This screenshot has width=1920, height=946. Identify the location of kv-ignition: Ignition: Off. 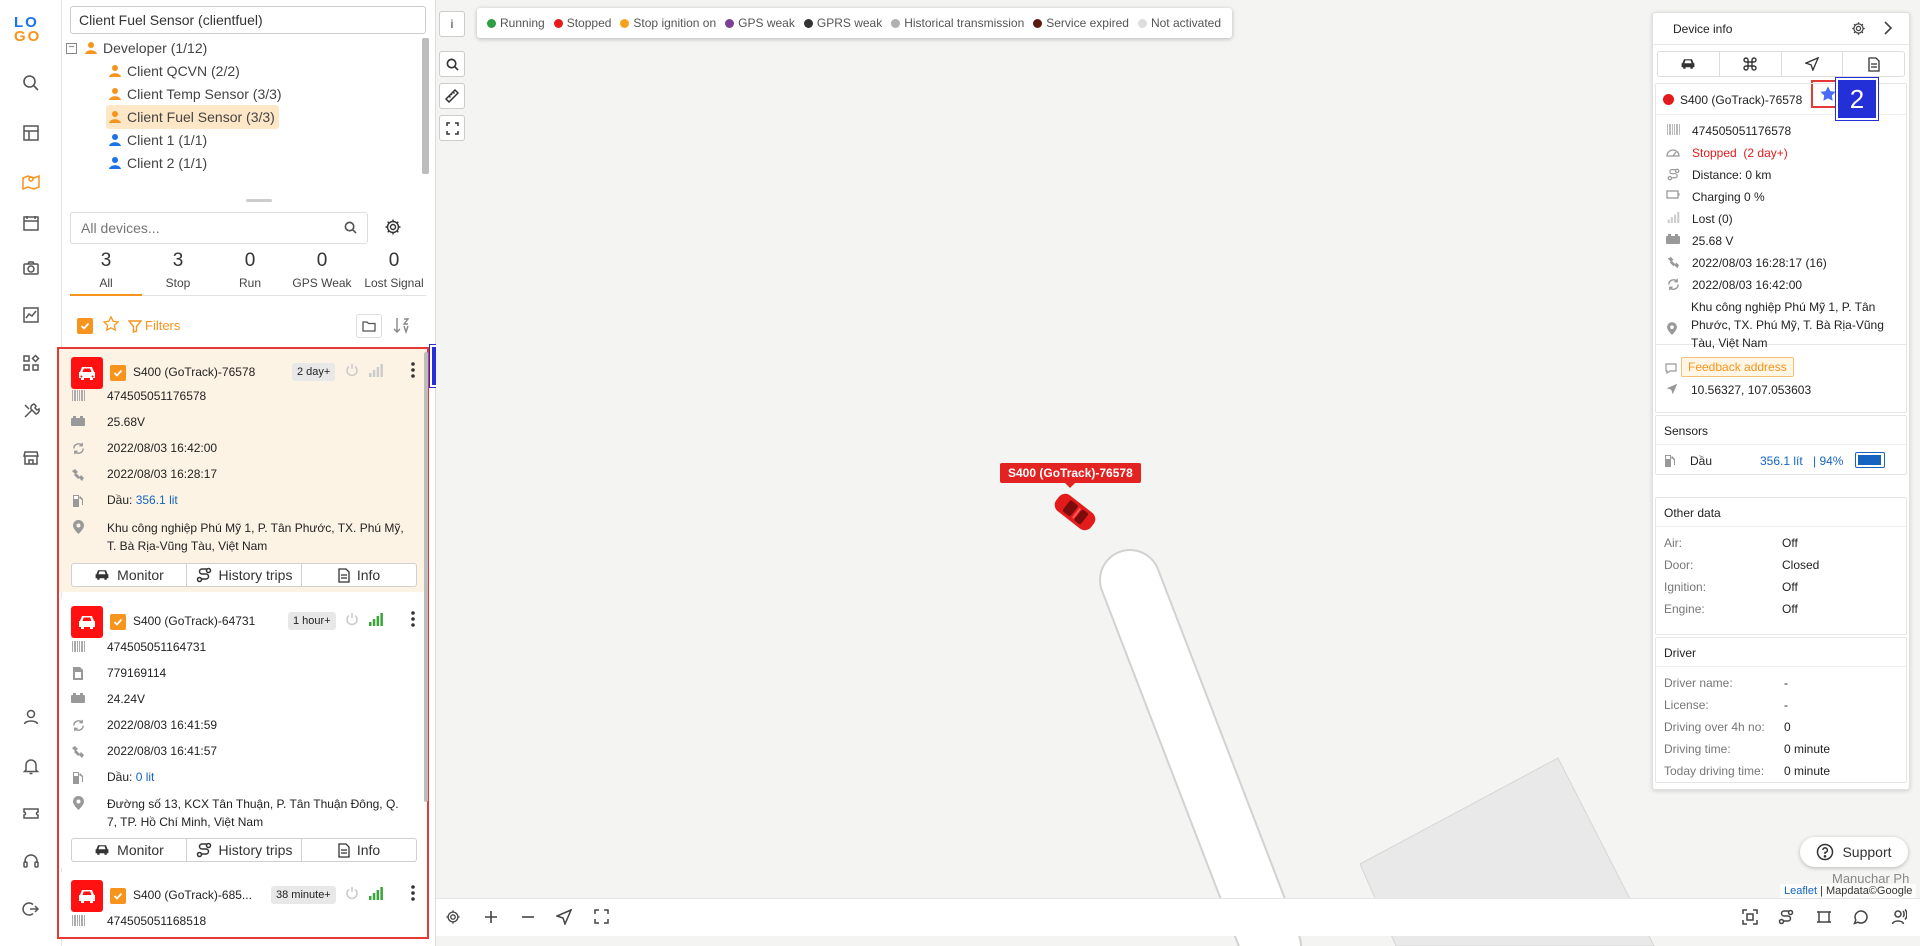
(1731, 587).